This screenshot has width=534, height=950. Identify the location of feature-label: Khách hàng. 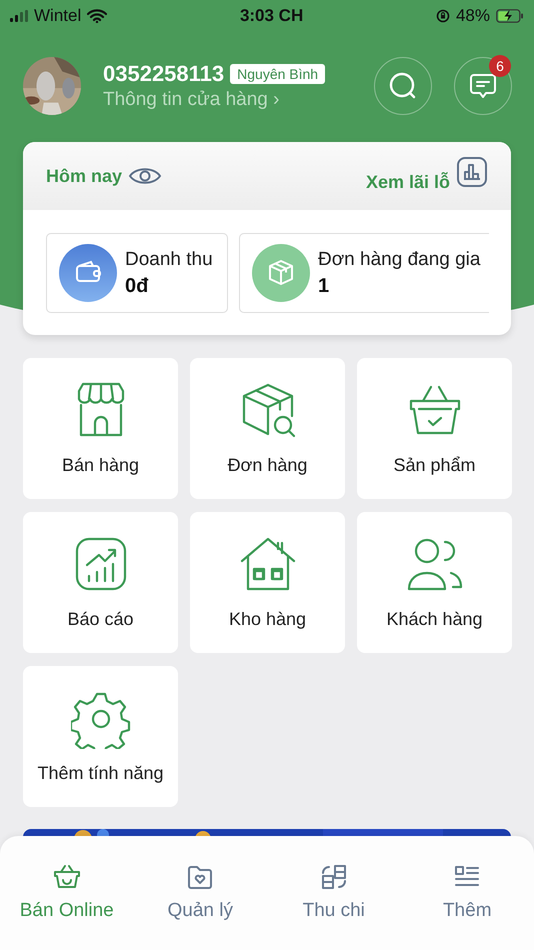
(434, 619).